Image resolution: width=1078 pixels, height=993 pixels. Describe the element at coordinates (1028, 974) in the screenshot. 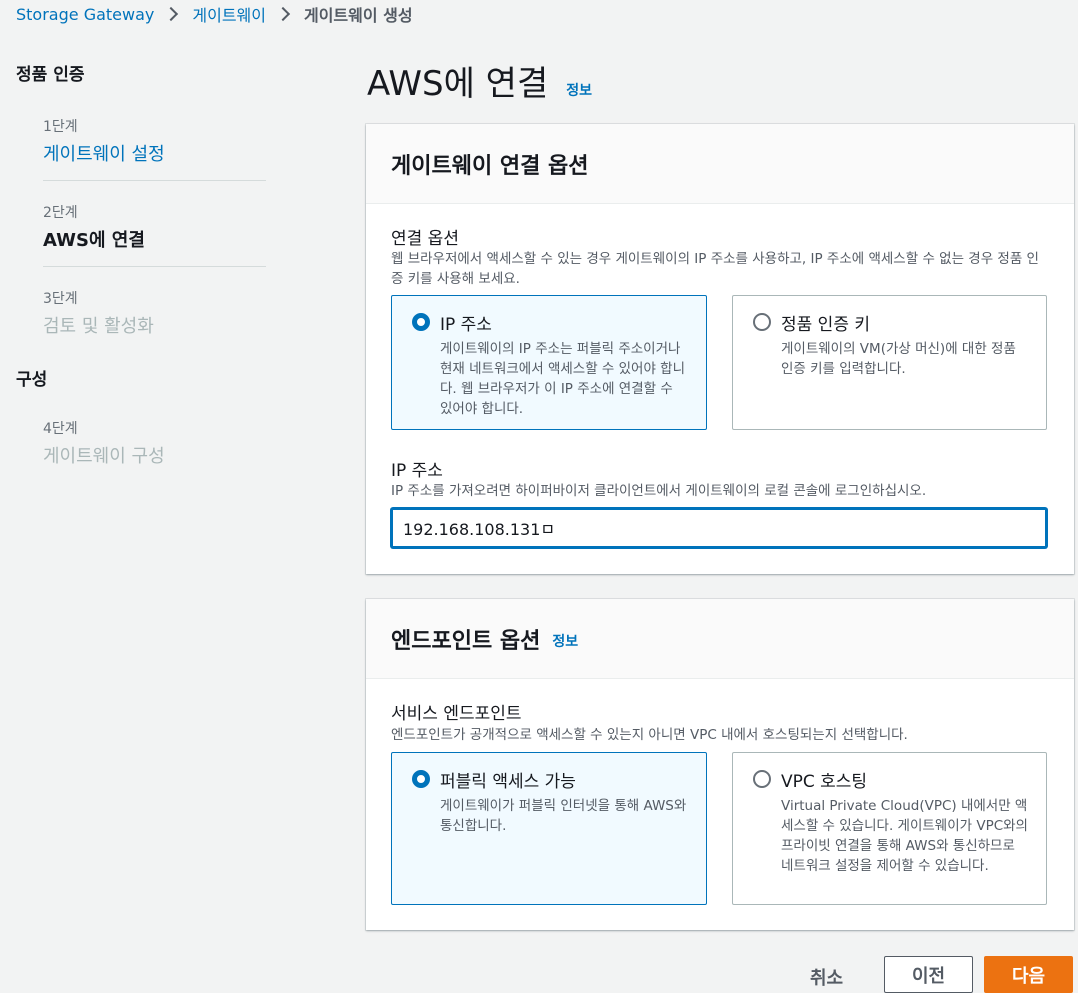

I see `next-button: 다음` at that location.